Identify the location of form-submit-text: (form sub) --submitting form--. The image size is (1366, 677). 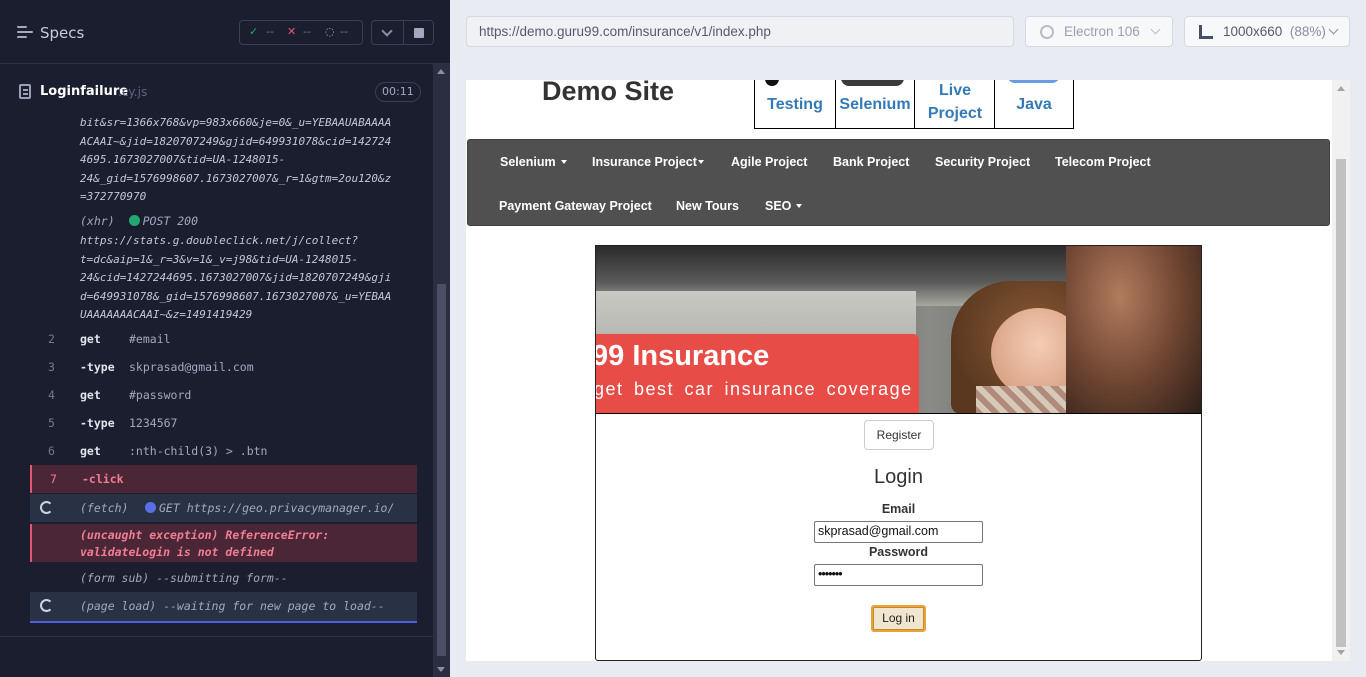
(184, 578).